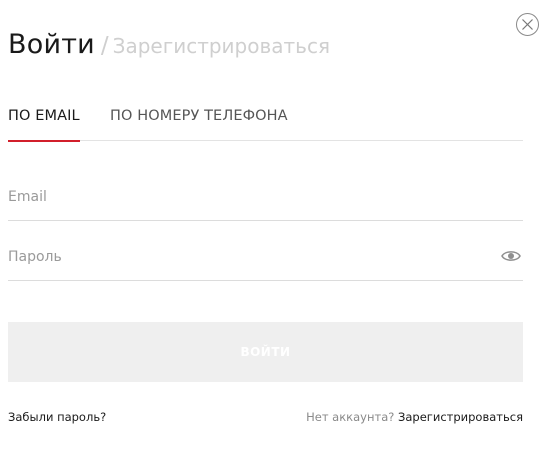 The height and width of the screenshot is (449, 542). I want to click on email-input, so click(265, 197).